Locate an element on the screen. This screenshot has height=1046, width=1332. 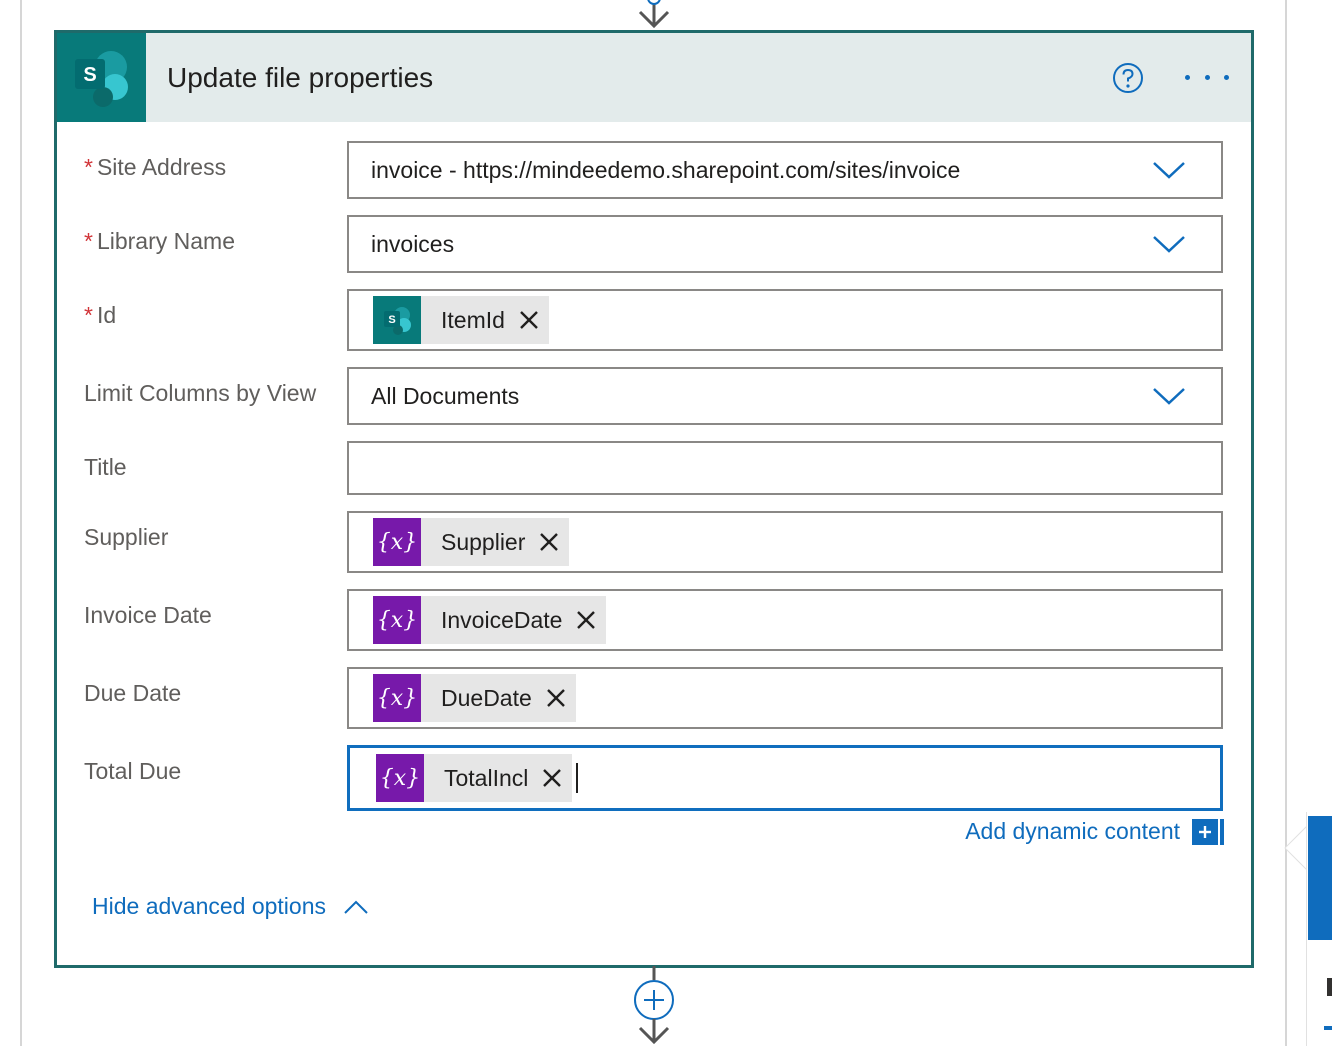
token-label: InvoiceDate is located at coordinates (502, 619).